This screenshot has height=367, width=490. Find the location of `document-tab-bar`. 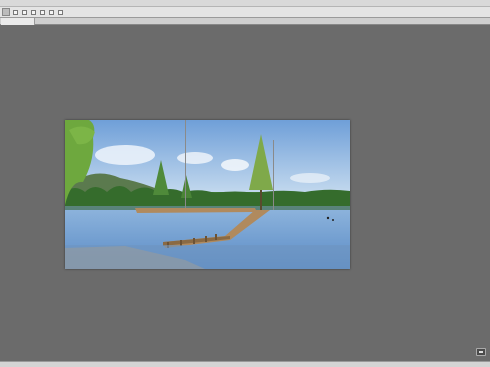

document-tab-bar is located at coordinates (245, 21).